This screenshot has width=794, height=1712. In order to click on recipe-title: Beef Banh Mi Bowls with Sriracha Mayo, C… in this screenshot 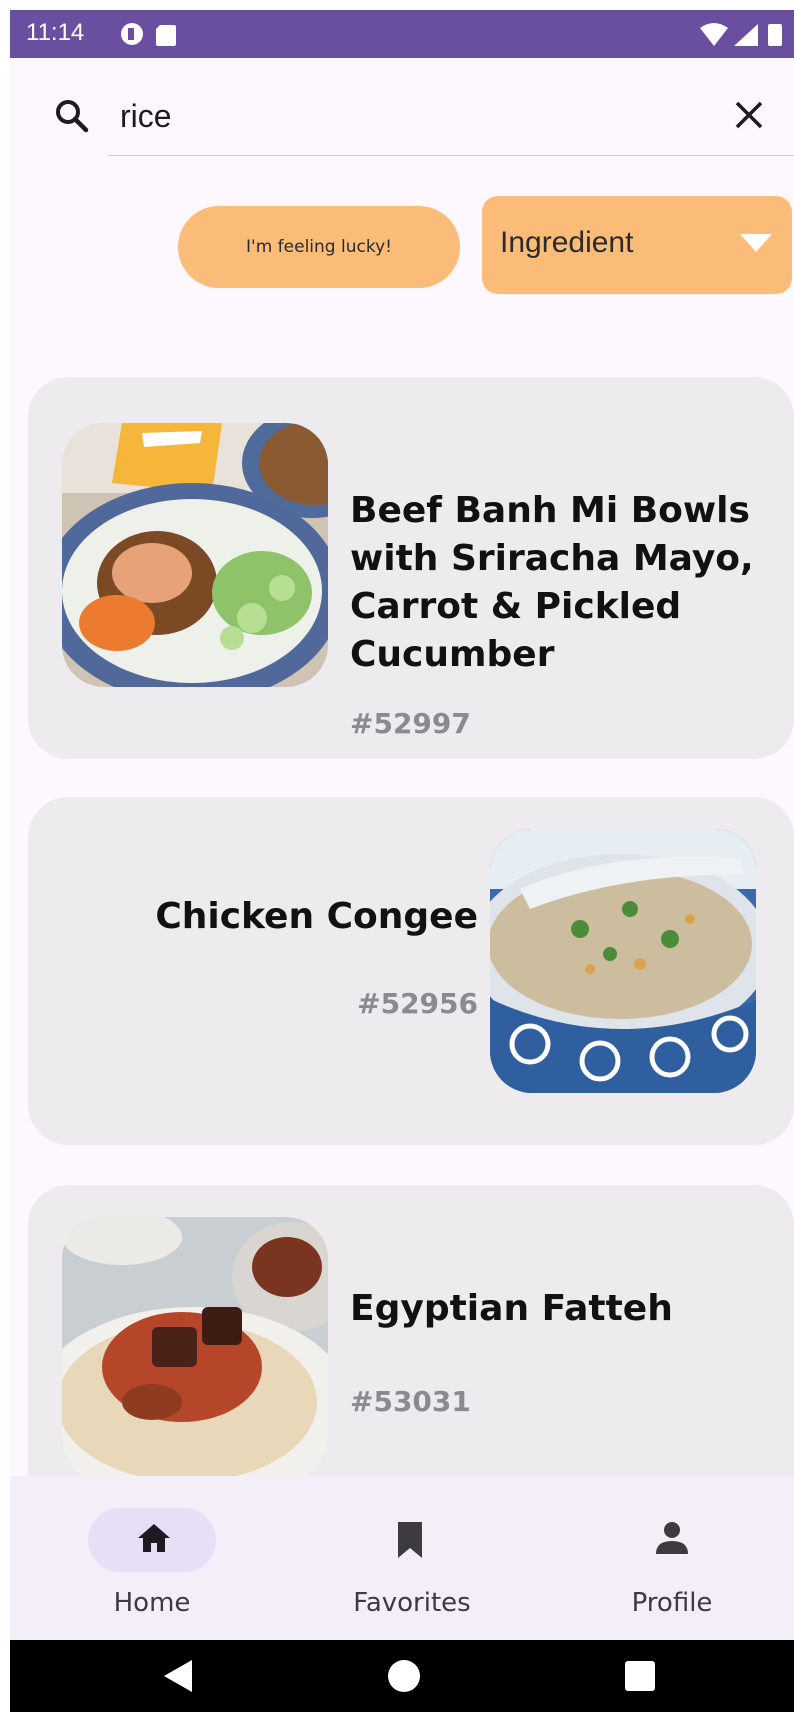, I will do `click(560, 583)`.